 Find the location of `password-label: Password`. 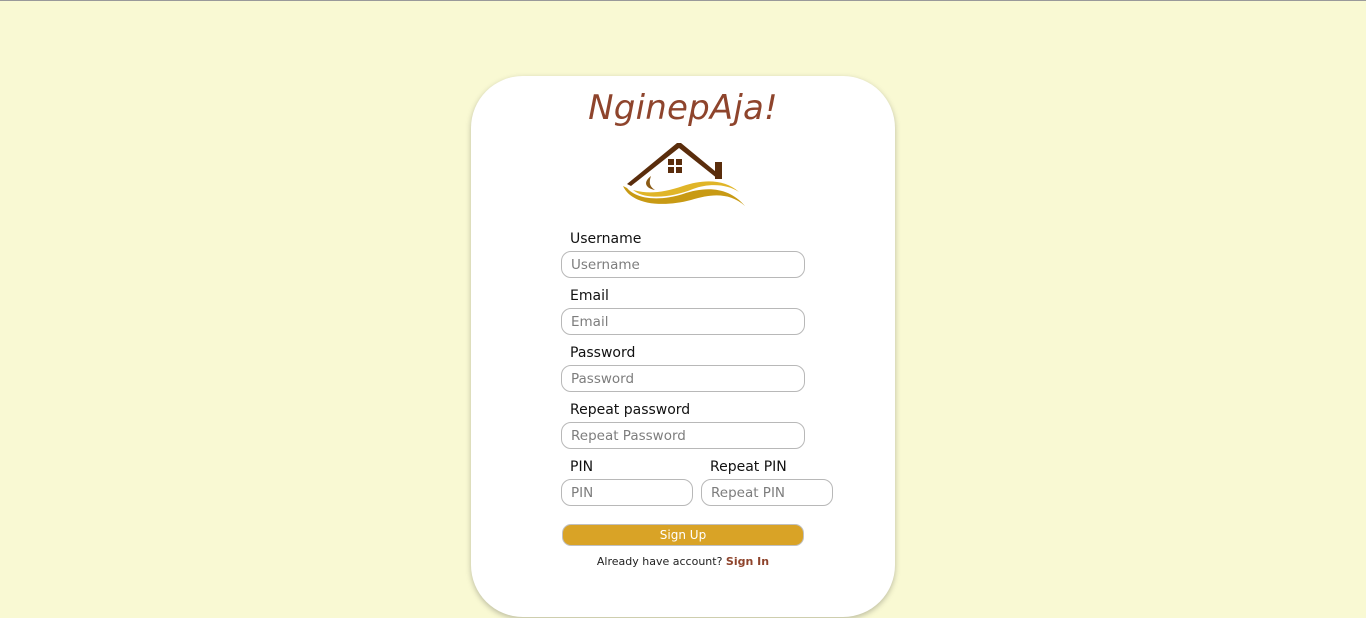

password-label: Password is located at coordinates (603, 353).